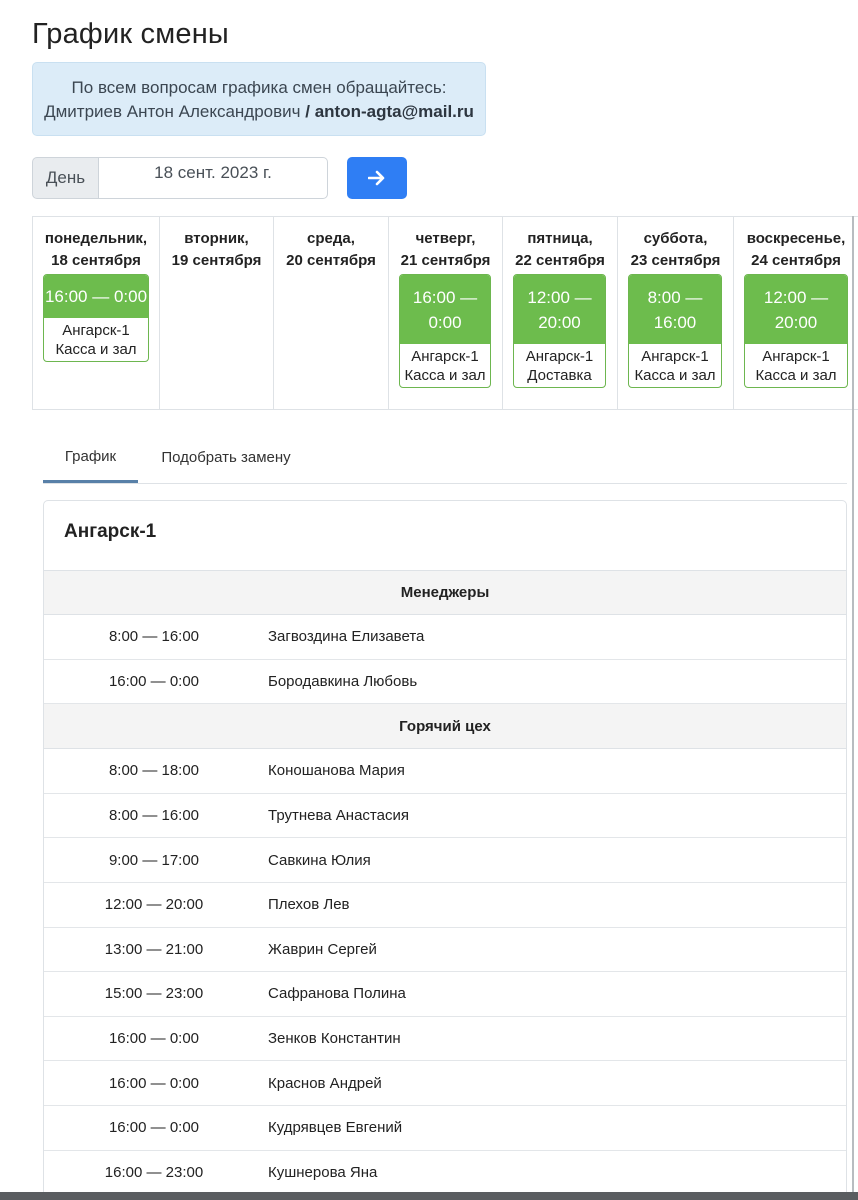  What do you see at coordinates (337, 994) in the screenshot?
I see `employee-name: Сафранова Полина` at bounding box center [337, 994].